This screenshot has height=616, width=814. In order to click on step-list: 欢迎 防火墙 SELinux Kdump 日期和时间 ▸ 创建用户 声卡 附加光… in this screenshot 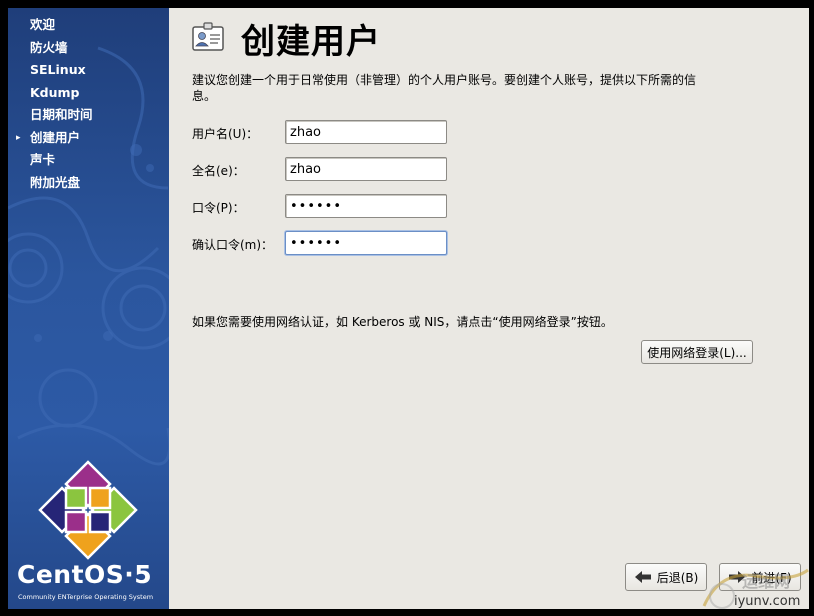, I will do `click(88, 104)`.